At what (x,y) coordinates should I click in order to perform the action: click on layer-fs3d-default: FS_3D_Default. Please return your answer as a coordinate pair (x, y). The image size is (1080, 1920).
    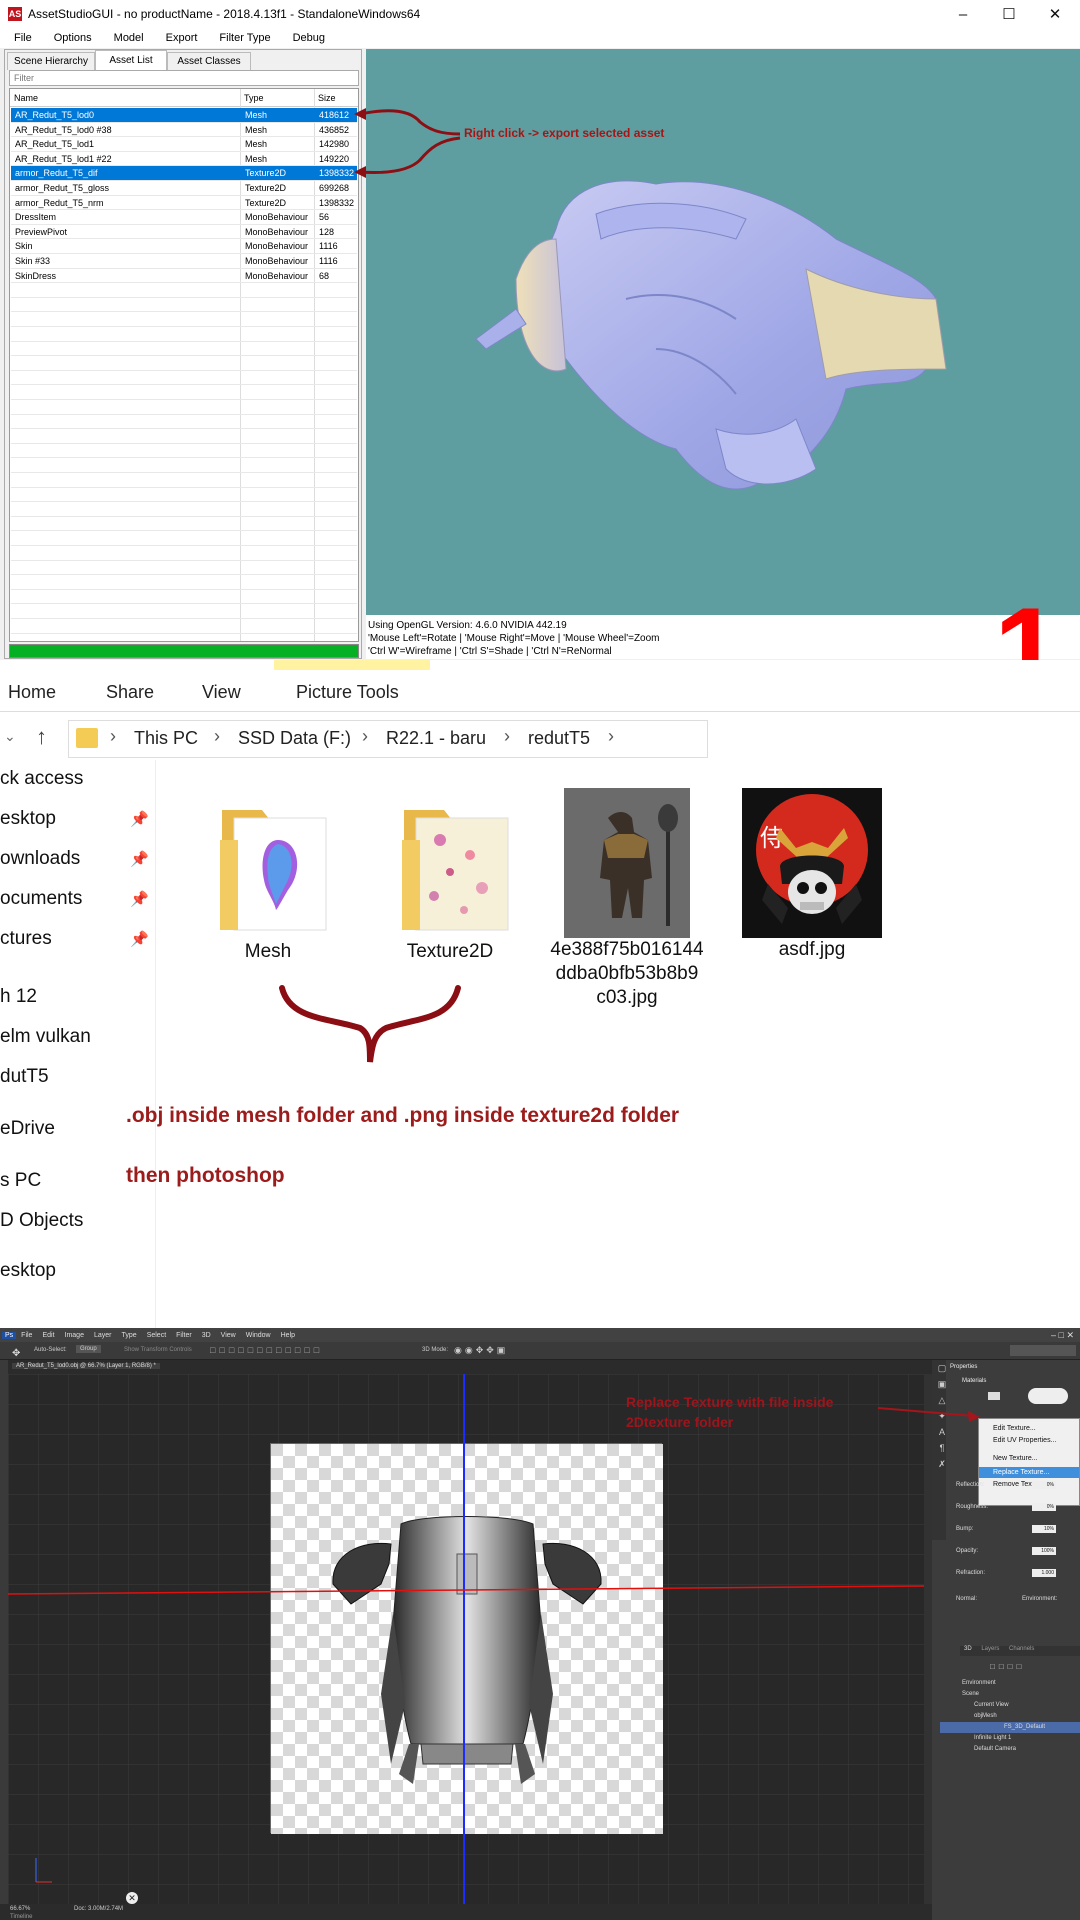
    Looking at the image, I should click on (1010, 1727).